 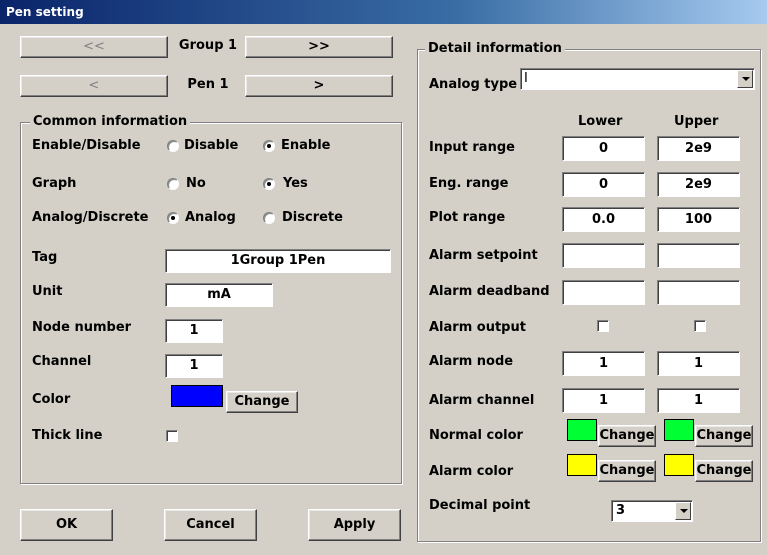 I want to click on discrete-radio, so click(x=269, y=218).